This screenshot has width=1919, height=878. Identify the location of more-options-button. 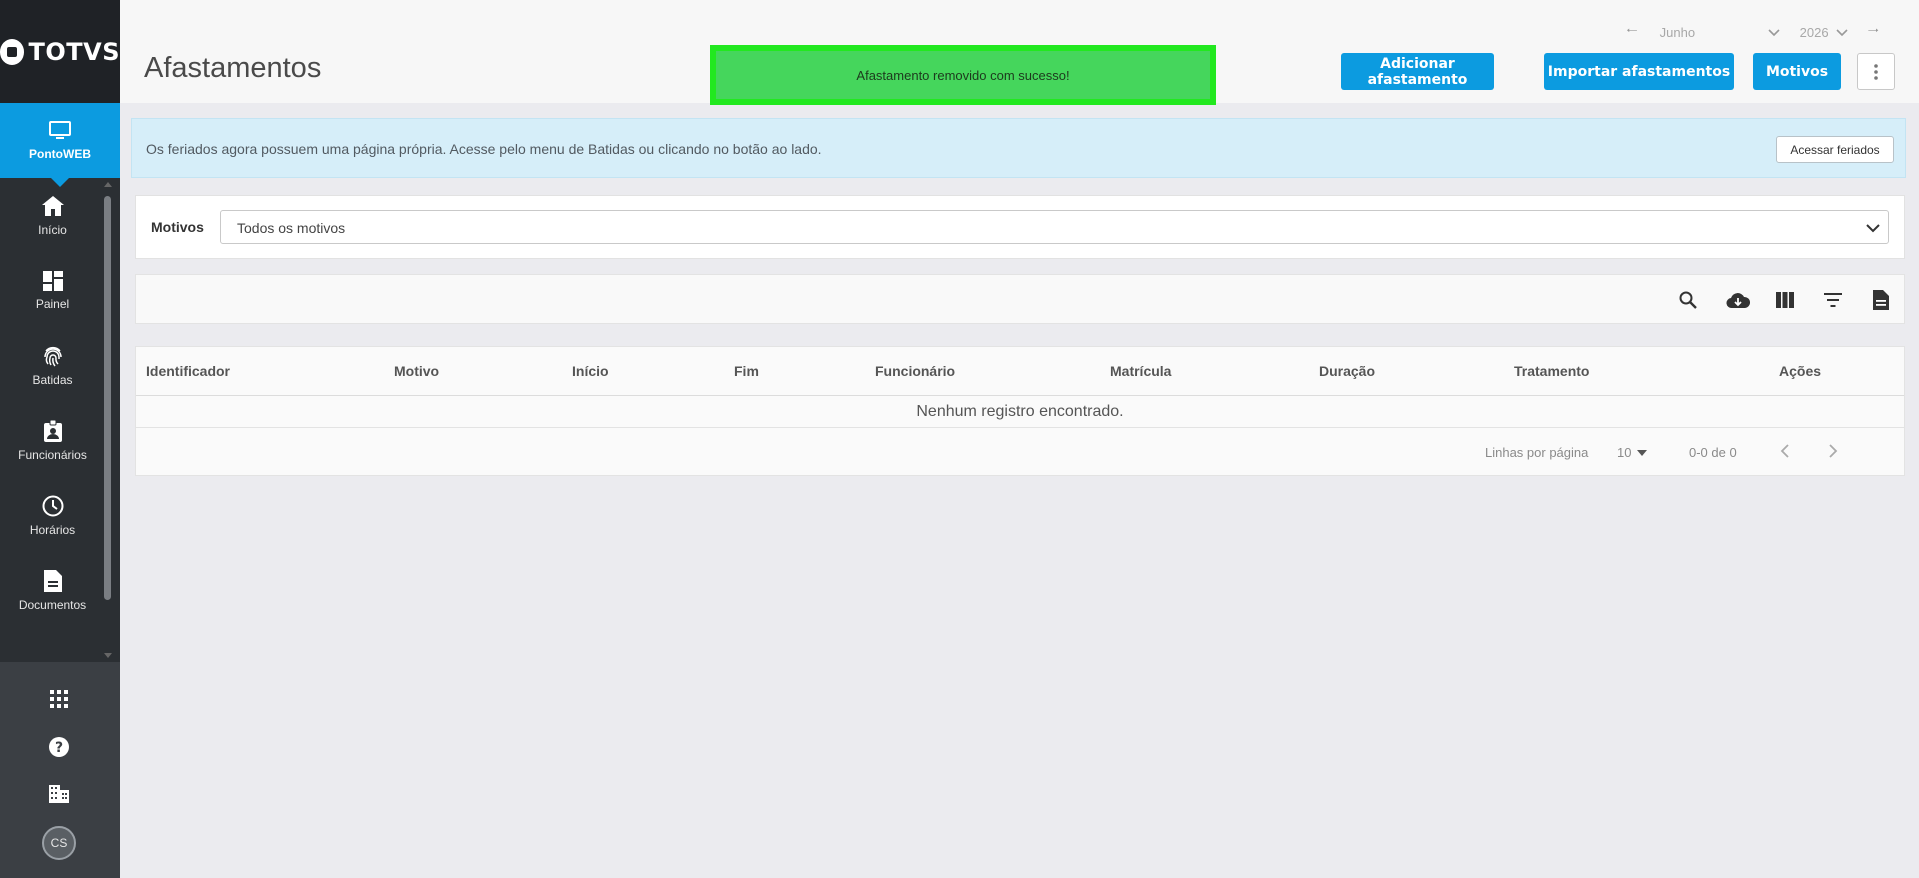
(1876, 71).